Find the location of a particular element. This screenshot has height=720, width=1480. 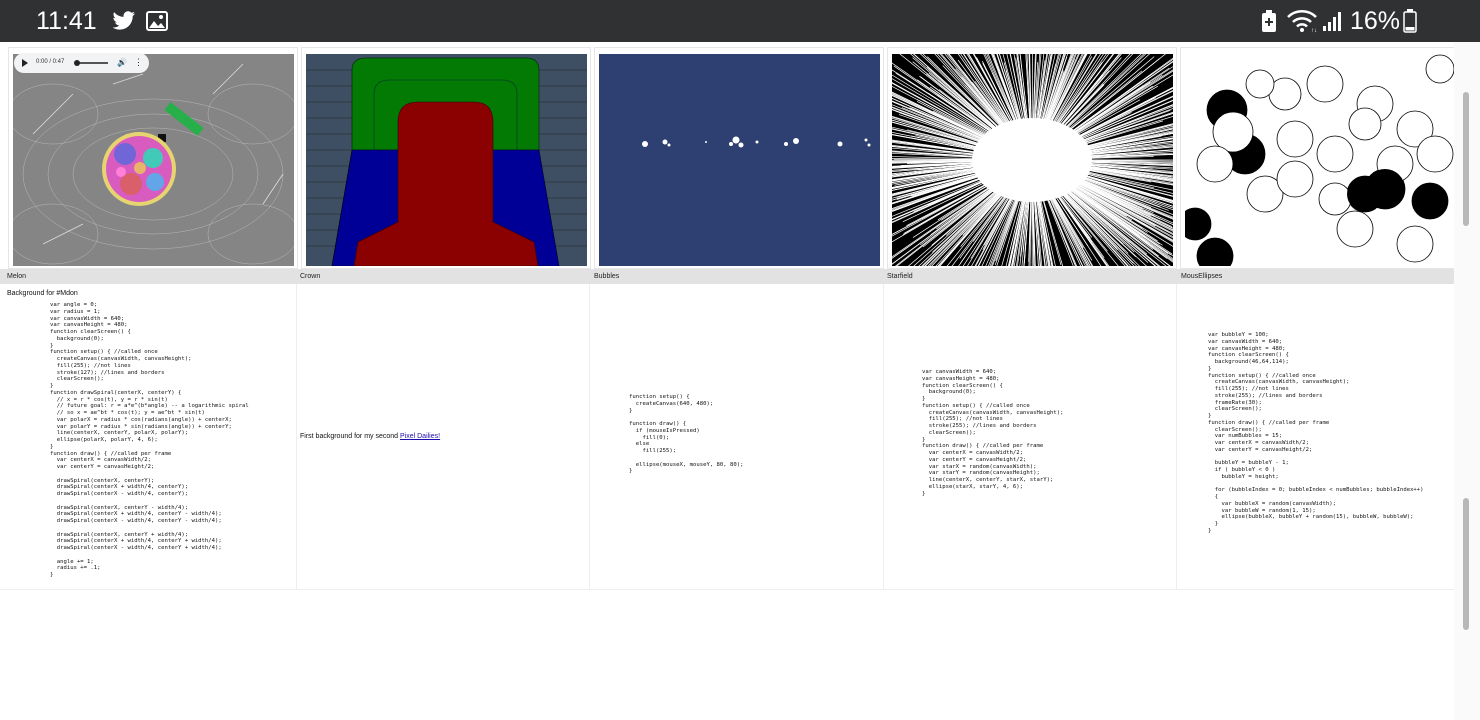

melon-canvas is located at coordinates (153, 160).